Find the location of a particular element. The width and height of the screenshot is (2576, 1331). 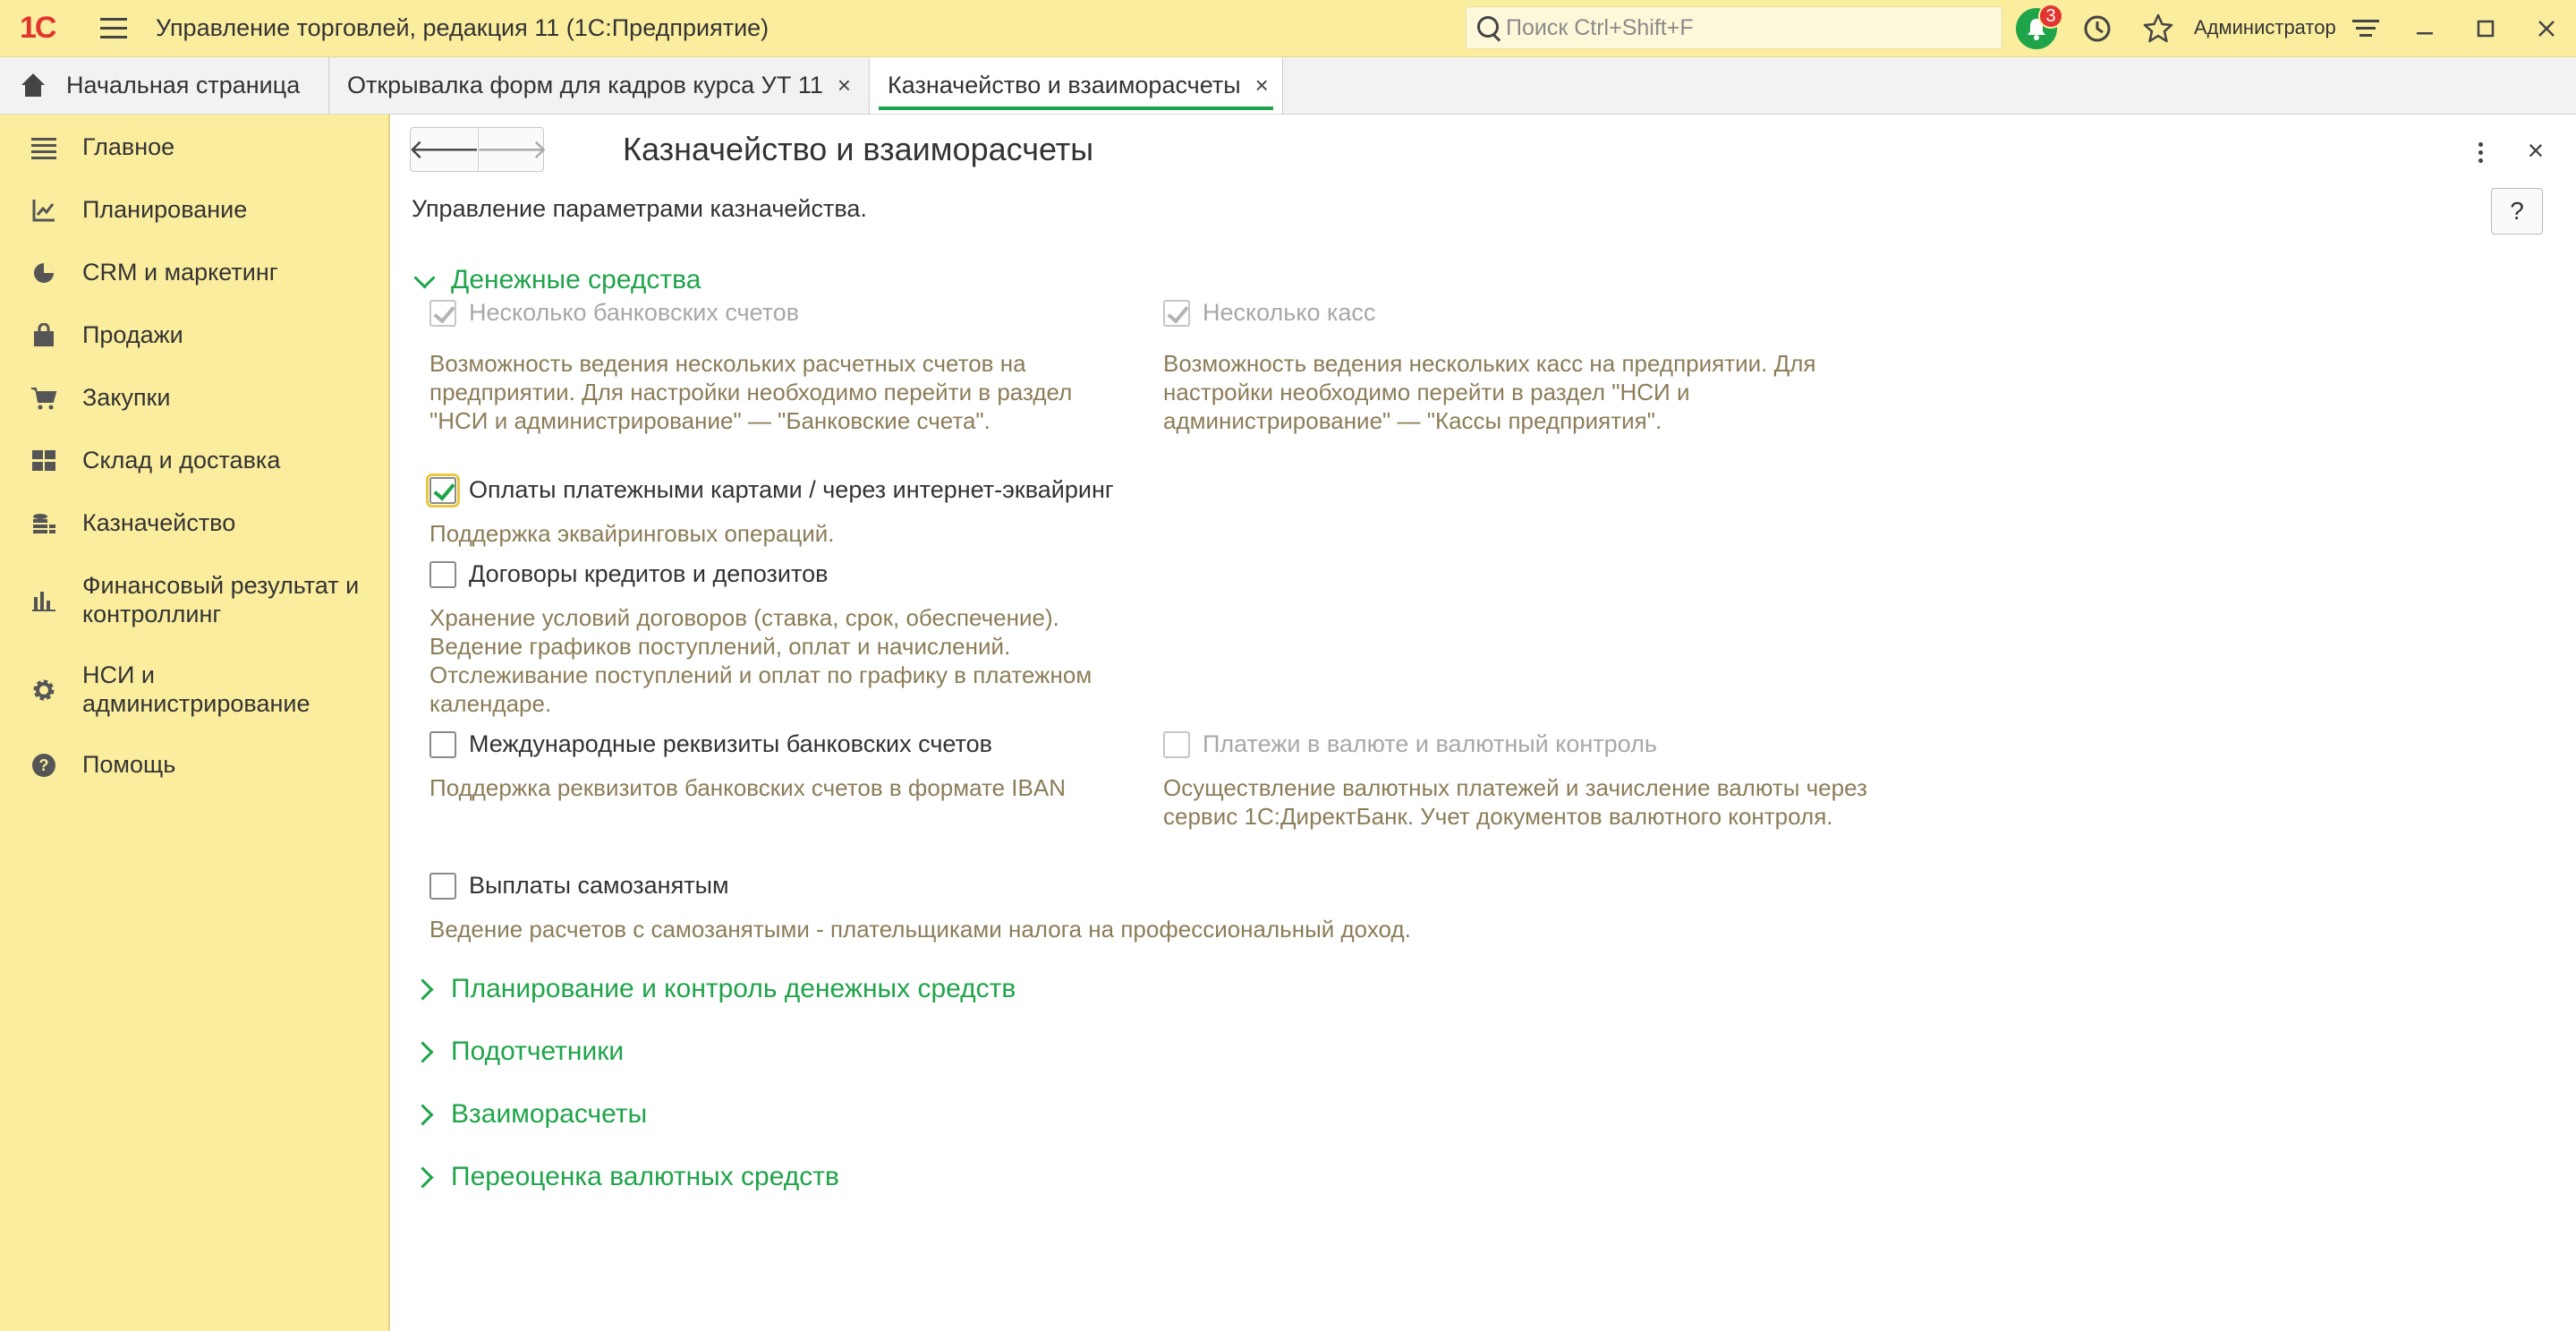

checkbox-acquiring is located at coordinates (443, 490).